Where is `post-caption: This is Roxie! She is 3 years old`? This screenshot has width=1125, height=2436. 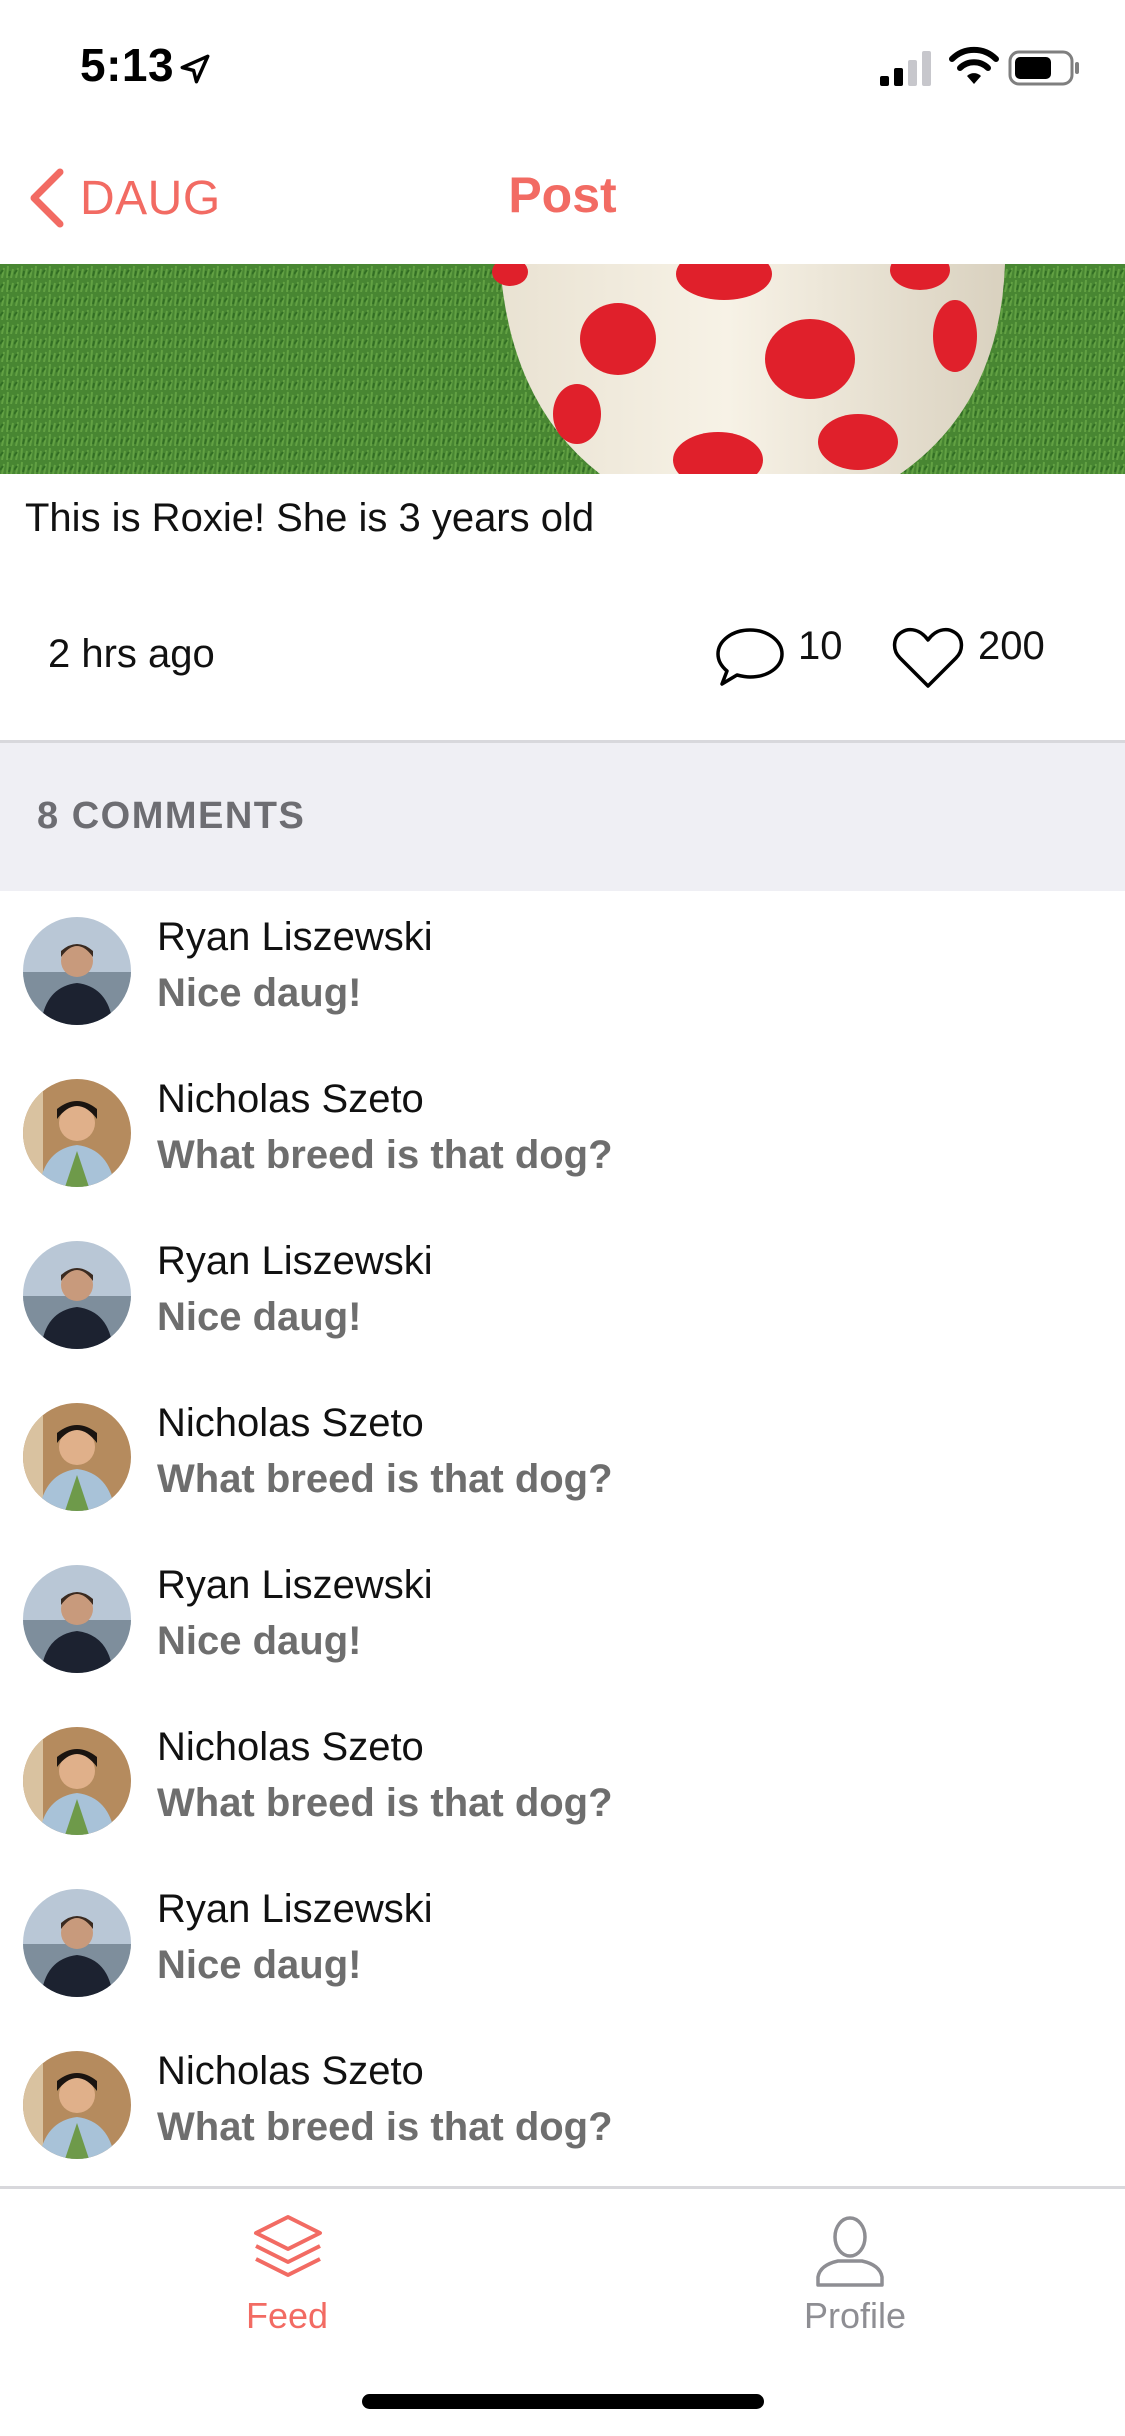
post-caption: This is Roxie! She is 3 years old is located at coordinates (310, 518).